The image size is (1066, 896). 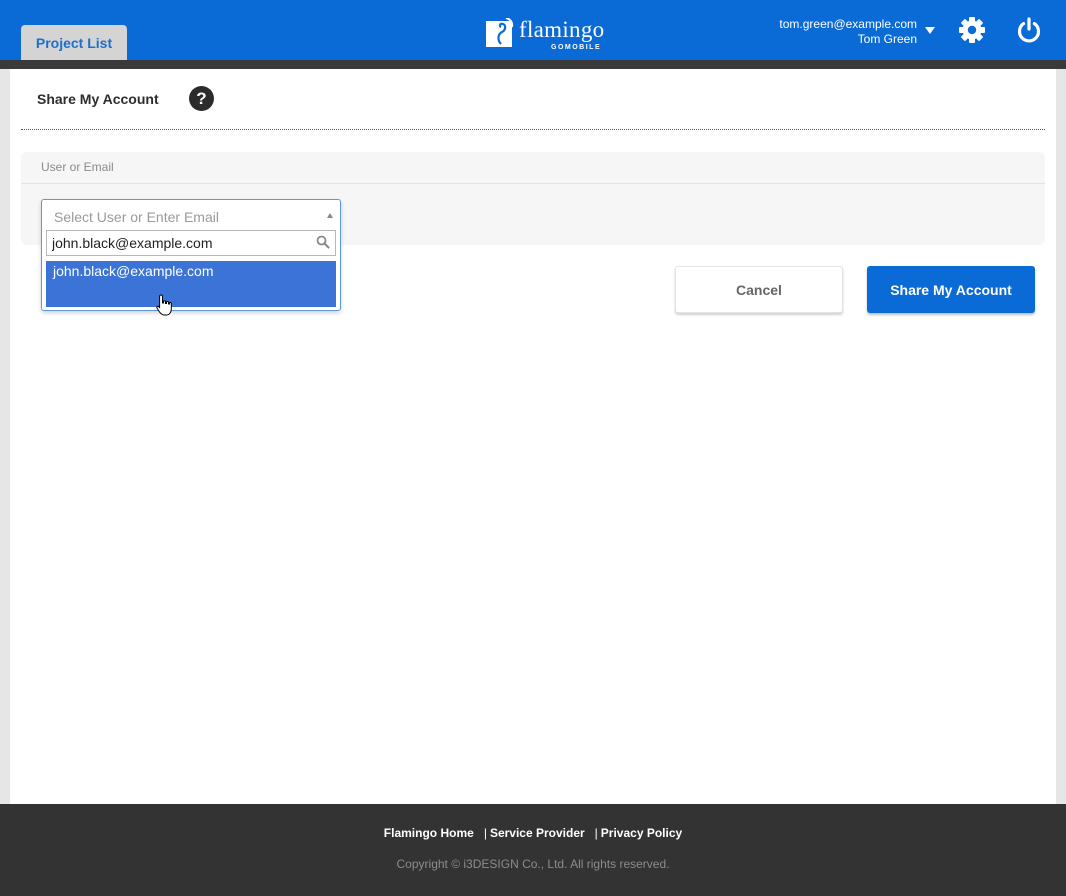 I want to click on share-my-account-button: Share My Account, so click(x=951, y=289).